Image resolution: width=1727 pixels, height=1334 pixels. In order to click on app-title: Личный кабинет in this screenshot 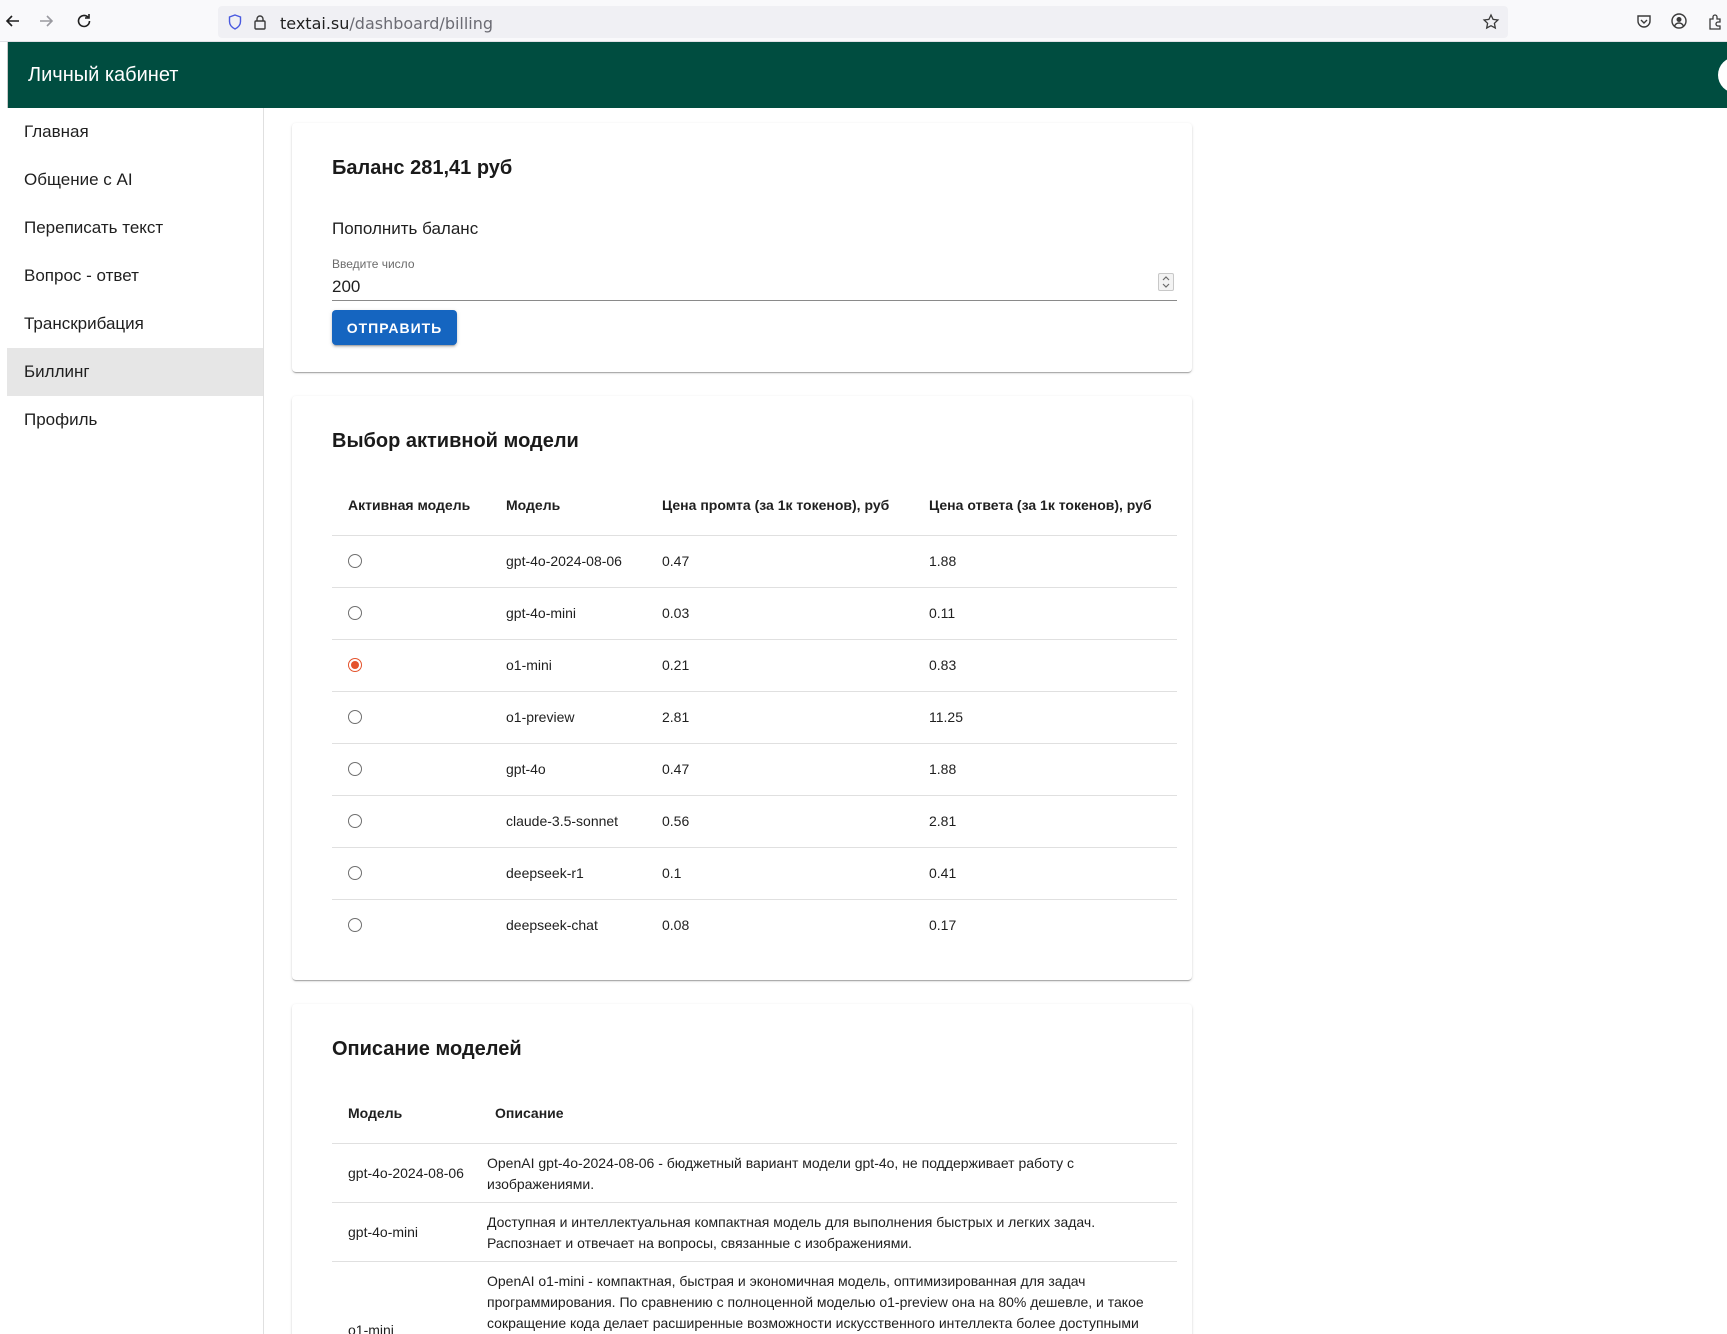, I will do `click(103, 75)`.